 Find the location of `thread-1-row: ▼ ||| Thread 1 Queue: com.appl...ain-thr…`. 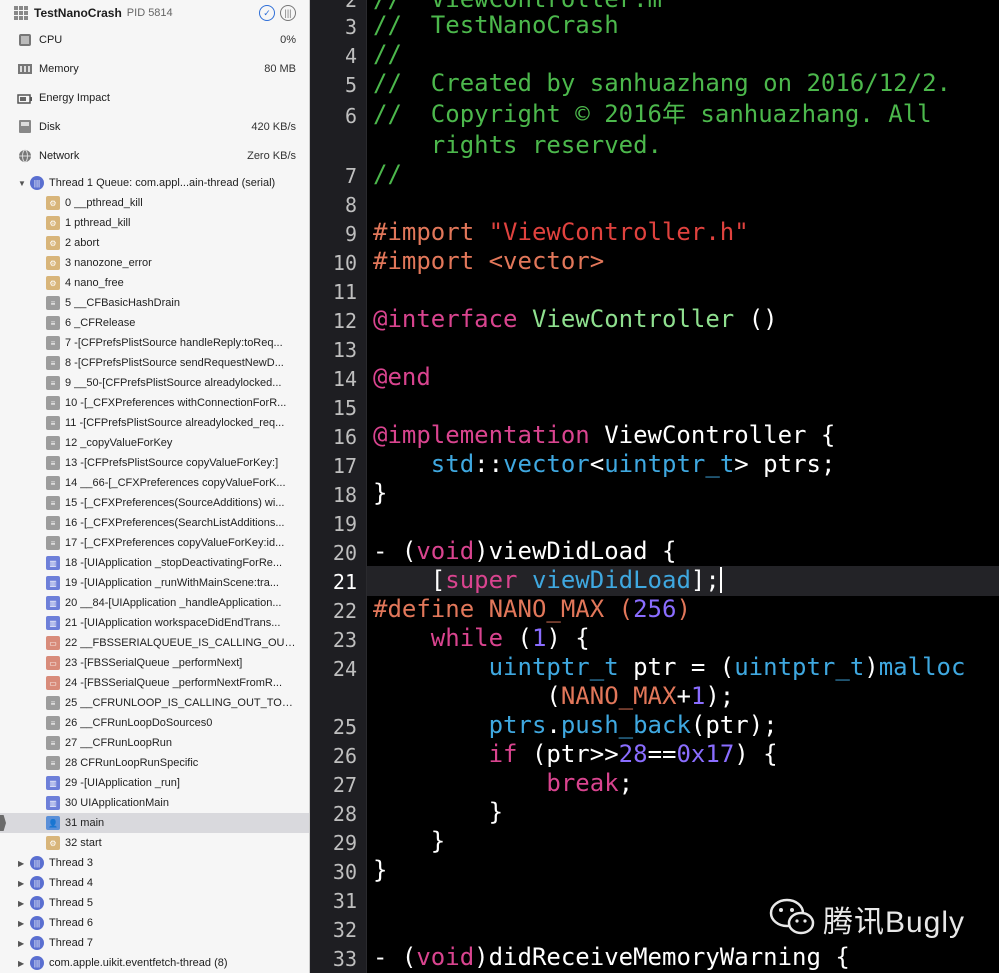

thread-1-row: ▼ ||| Thread 1 Queue: com.appl...ain-thr… is located at coordinates (154, 183).